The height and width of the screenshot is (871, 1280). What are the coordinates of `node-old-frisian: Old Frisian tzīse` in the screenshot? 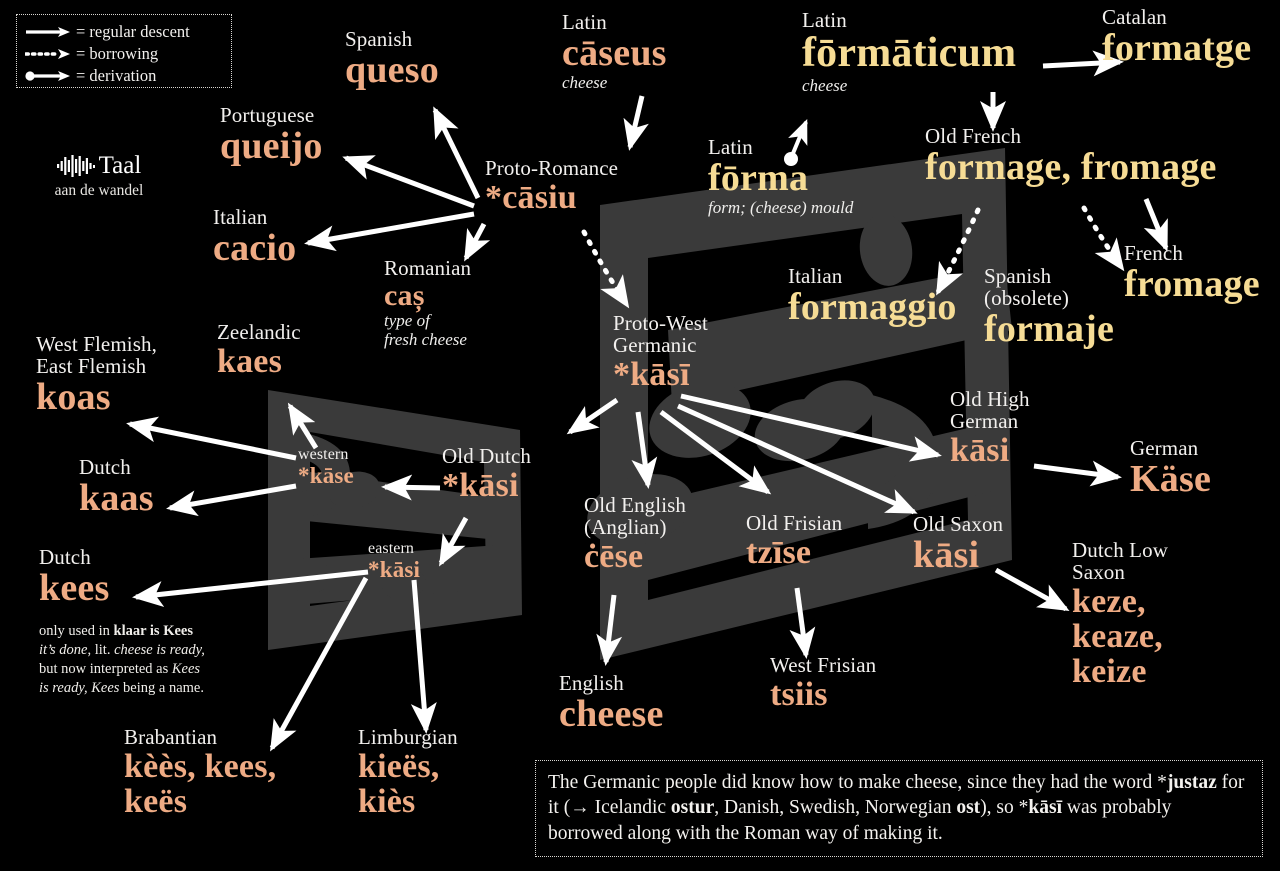 It's located at (794, 541).